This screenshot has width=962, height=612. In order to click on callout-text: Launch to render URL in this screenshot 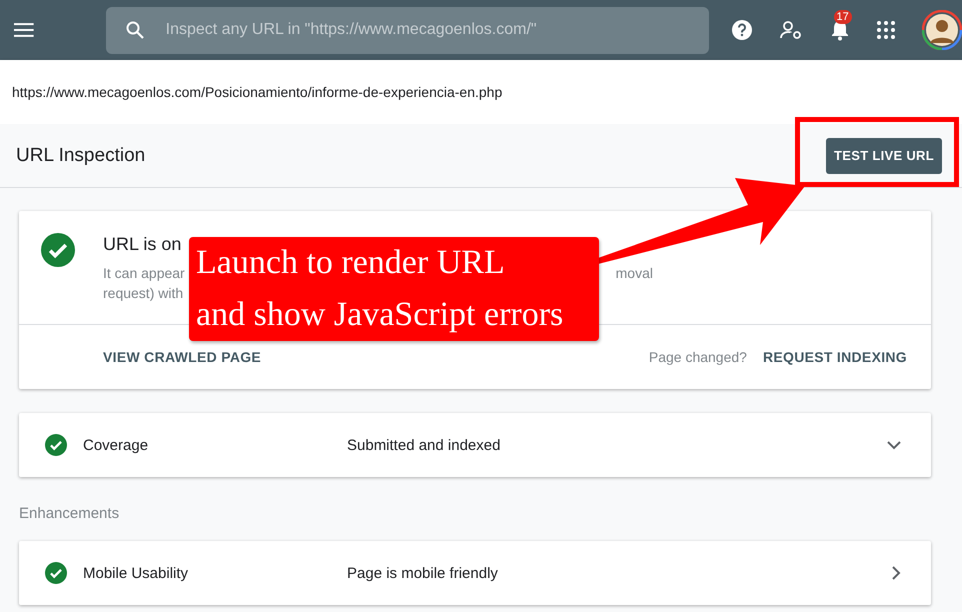, I will do `click(351, 263)`.